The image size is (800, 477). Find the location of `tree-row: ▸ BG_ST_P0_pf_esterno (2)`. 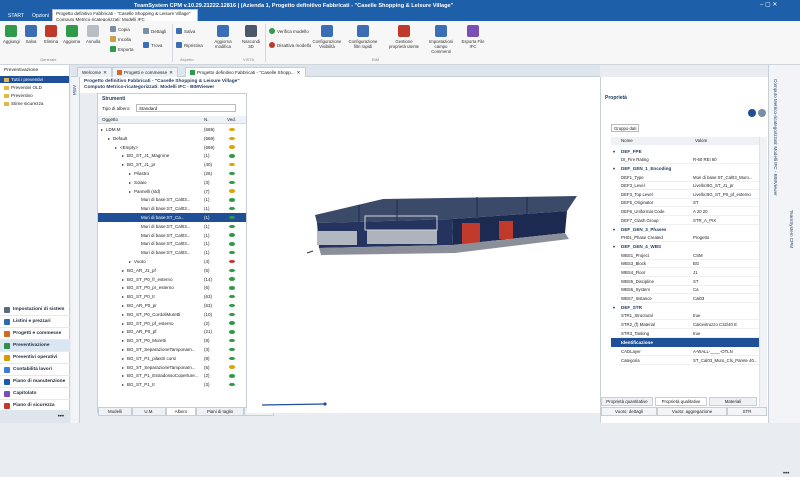

tree-row: ▸ BG_ST_P0_pf_esterno (2) is located at coordinates (172, 323).